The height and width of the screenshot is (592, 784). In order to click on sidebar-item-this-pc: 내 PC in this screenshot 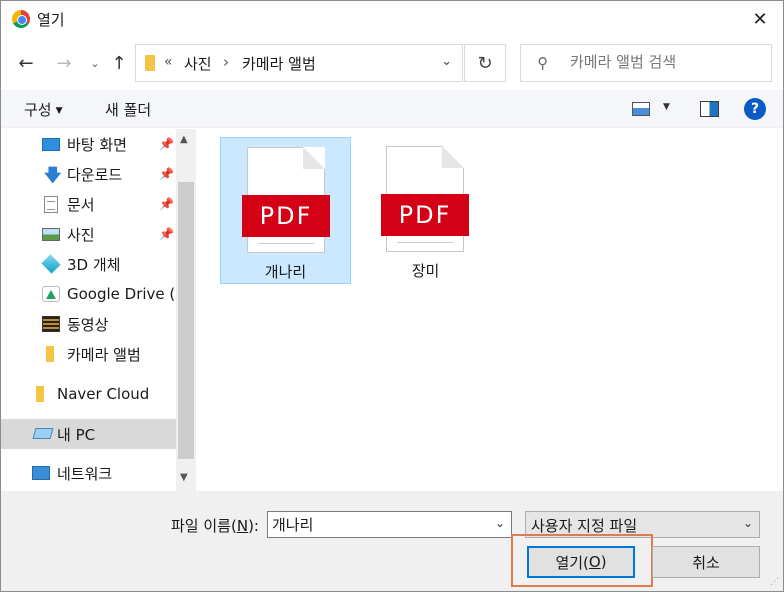, I will do `click(88, 434)`.